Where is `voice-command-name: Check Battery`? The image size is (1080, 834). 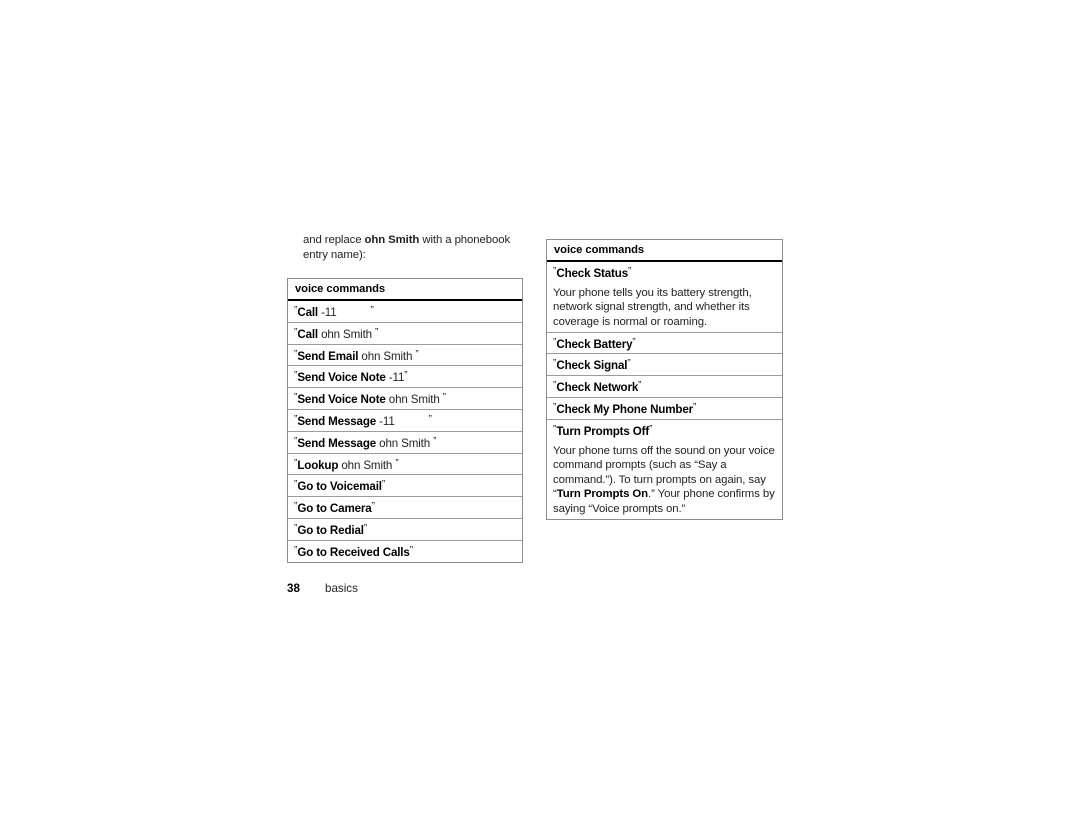
voice-command-name: Check Battery is located at coordinates (594, 344).